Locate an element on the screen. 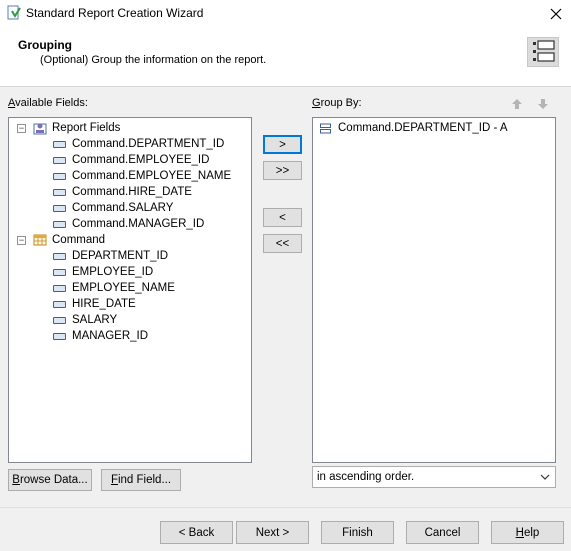 The width and height of the screenshot is (571, 551). remove-all-button: << is located at coordinates (282, 243).